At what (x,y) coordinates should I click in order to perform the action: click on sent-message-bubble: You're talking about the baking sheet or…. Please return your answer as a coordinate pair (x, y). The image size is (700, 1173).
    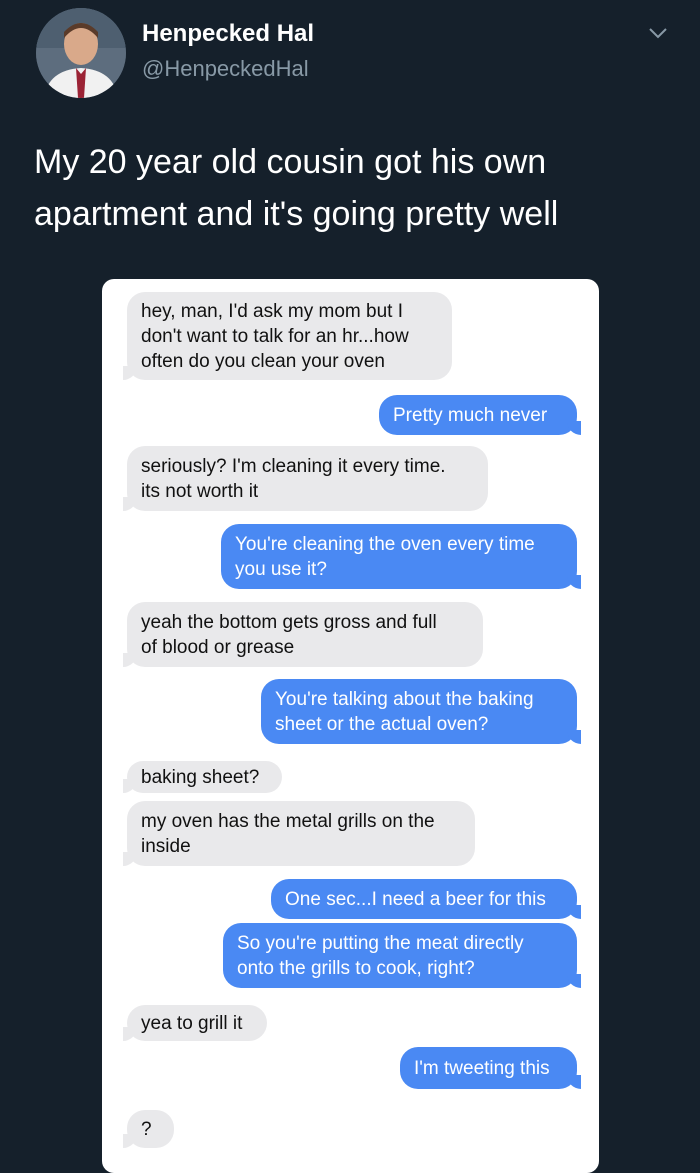
    Looking at the image, I should click on (421, 711).